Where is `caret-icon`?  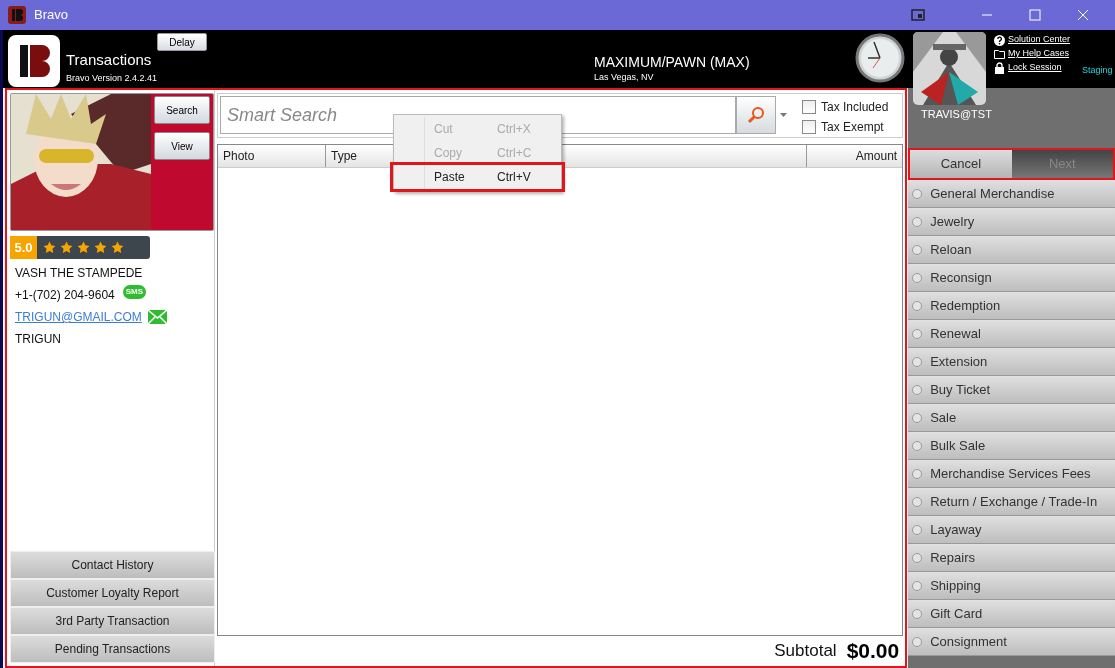
caret-icon is located at coordinates (783, 115).